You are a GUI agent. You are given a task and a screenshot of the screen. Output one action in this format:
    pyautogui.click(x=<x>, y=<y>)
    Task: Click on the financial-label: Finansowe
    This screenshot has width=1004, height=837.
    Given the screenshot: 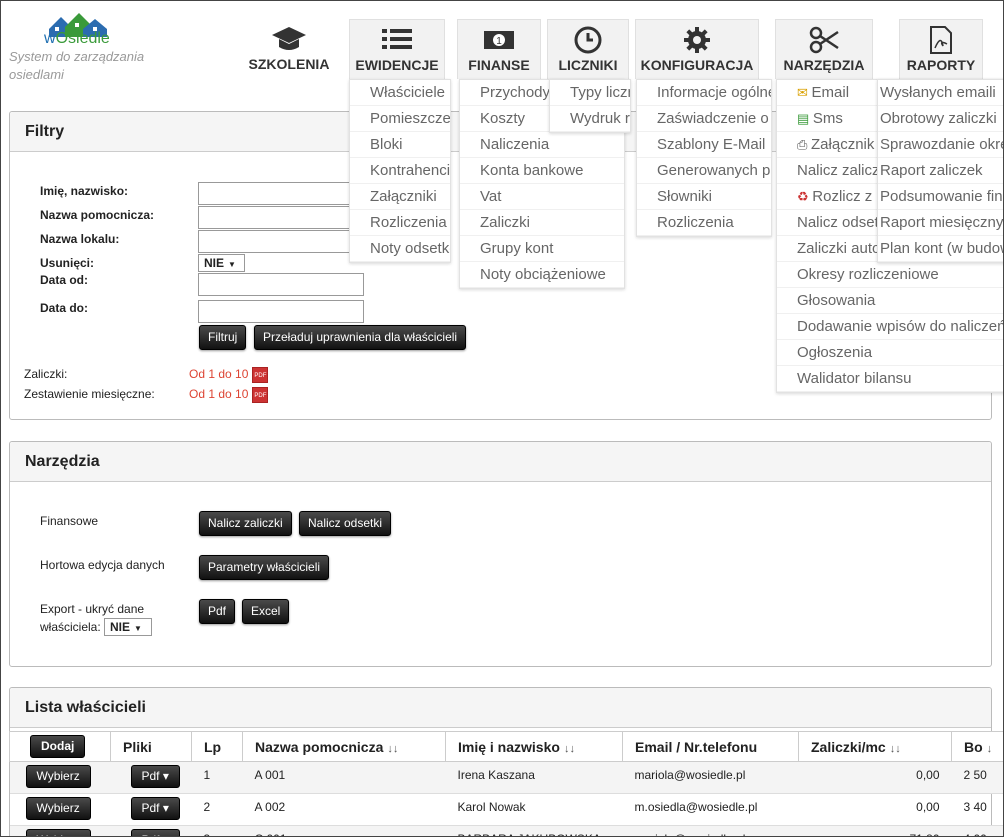 What is the action you would take?
    pyautogui.click(x=69, y=521)
    